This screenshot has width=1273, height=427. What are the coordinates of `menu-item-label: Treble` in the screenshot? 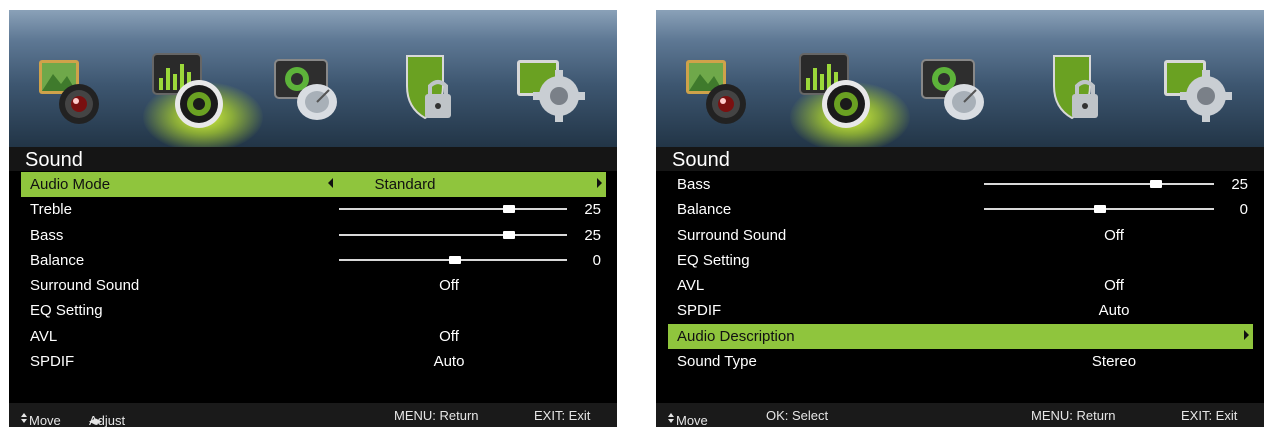 It's located at (51, 210).